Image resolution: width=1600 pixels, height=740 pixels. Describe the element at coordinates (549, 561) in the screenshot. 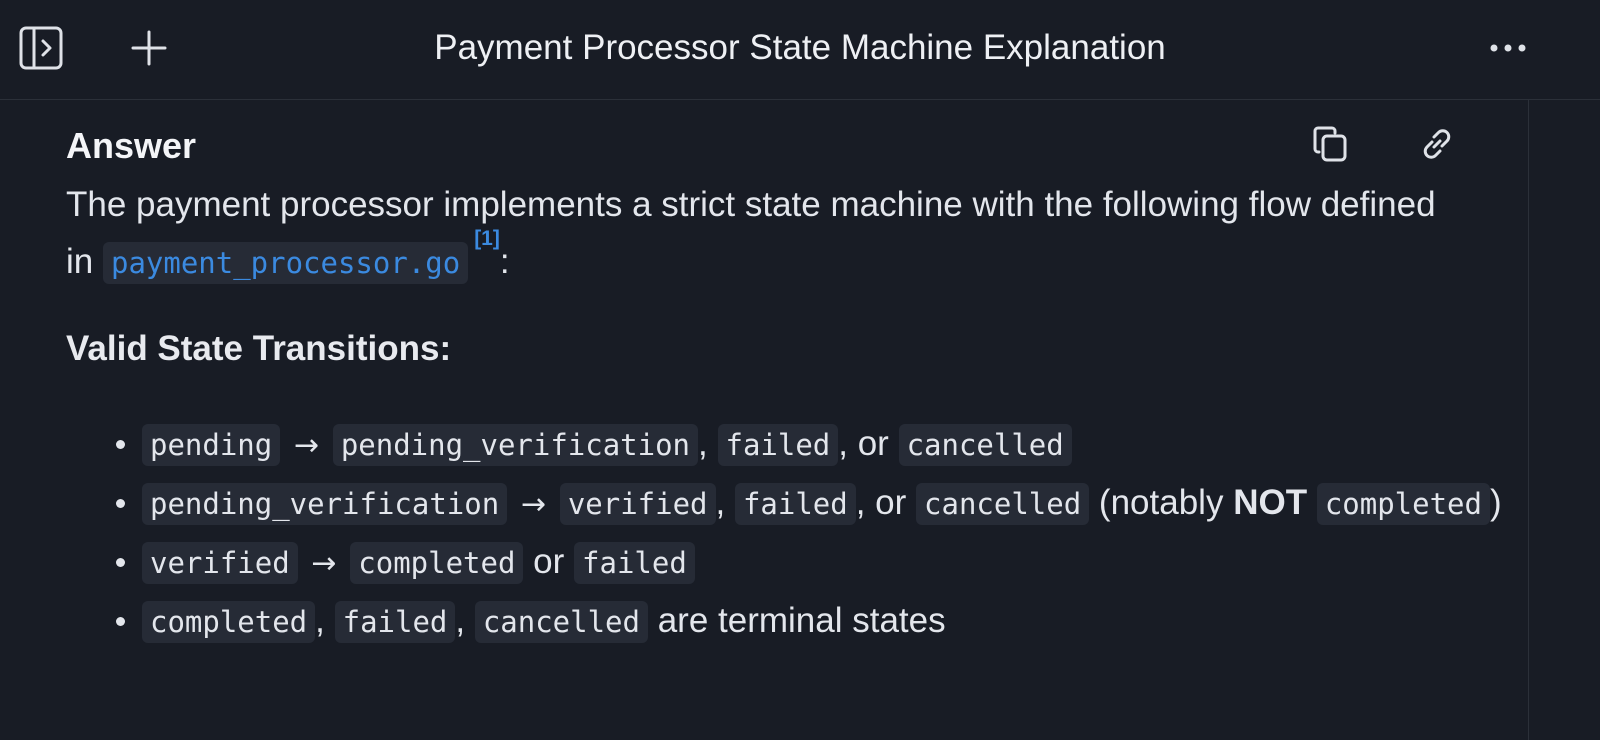

I see `separator: or` at that location.